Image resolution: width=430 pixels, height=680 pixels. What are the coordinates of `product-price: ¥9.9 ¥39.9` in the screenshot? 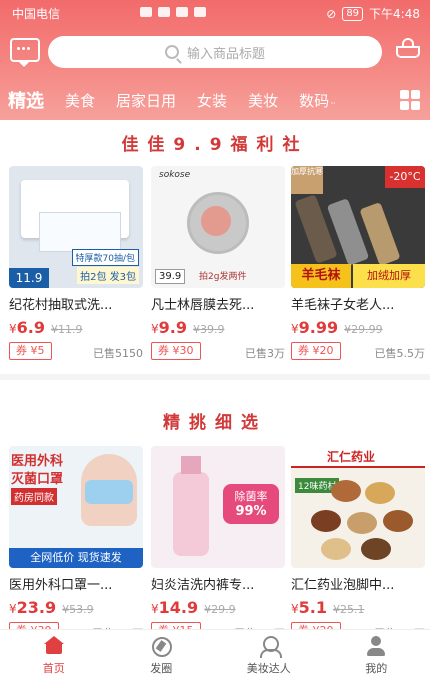 It's located at (188, 327).